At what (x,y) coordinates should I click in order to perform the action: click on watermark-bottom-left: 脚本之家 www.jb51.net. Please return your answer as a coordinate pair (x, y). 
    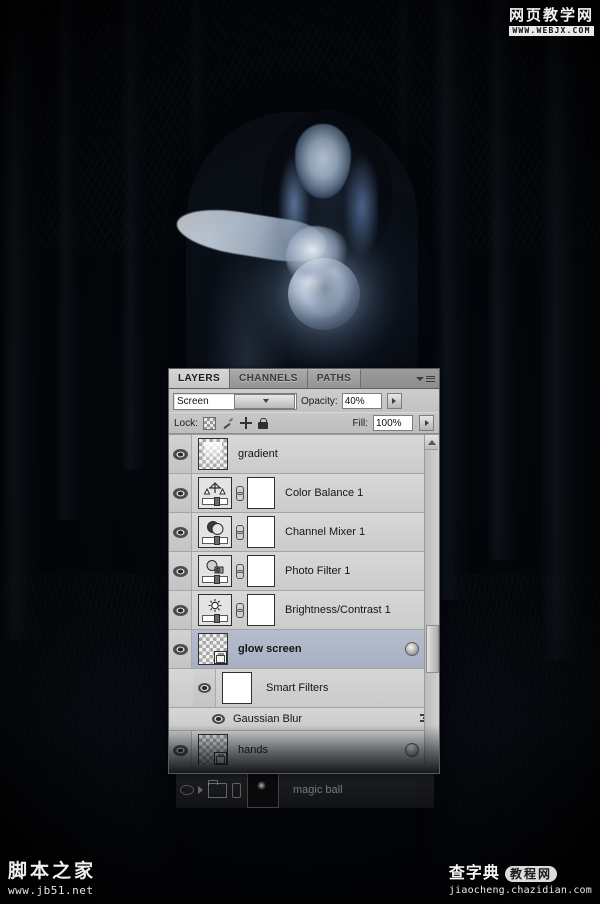
    Looking at the image, I should click on (52, 879).